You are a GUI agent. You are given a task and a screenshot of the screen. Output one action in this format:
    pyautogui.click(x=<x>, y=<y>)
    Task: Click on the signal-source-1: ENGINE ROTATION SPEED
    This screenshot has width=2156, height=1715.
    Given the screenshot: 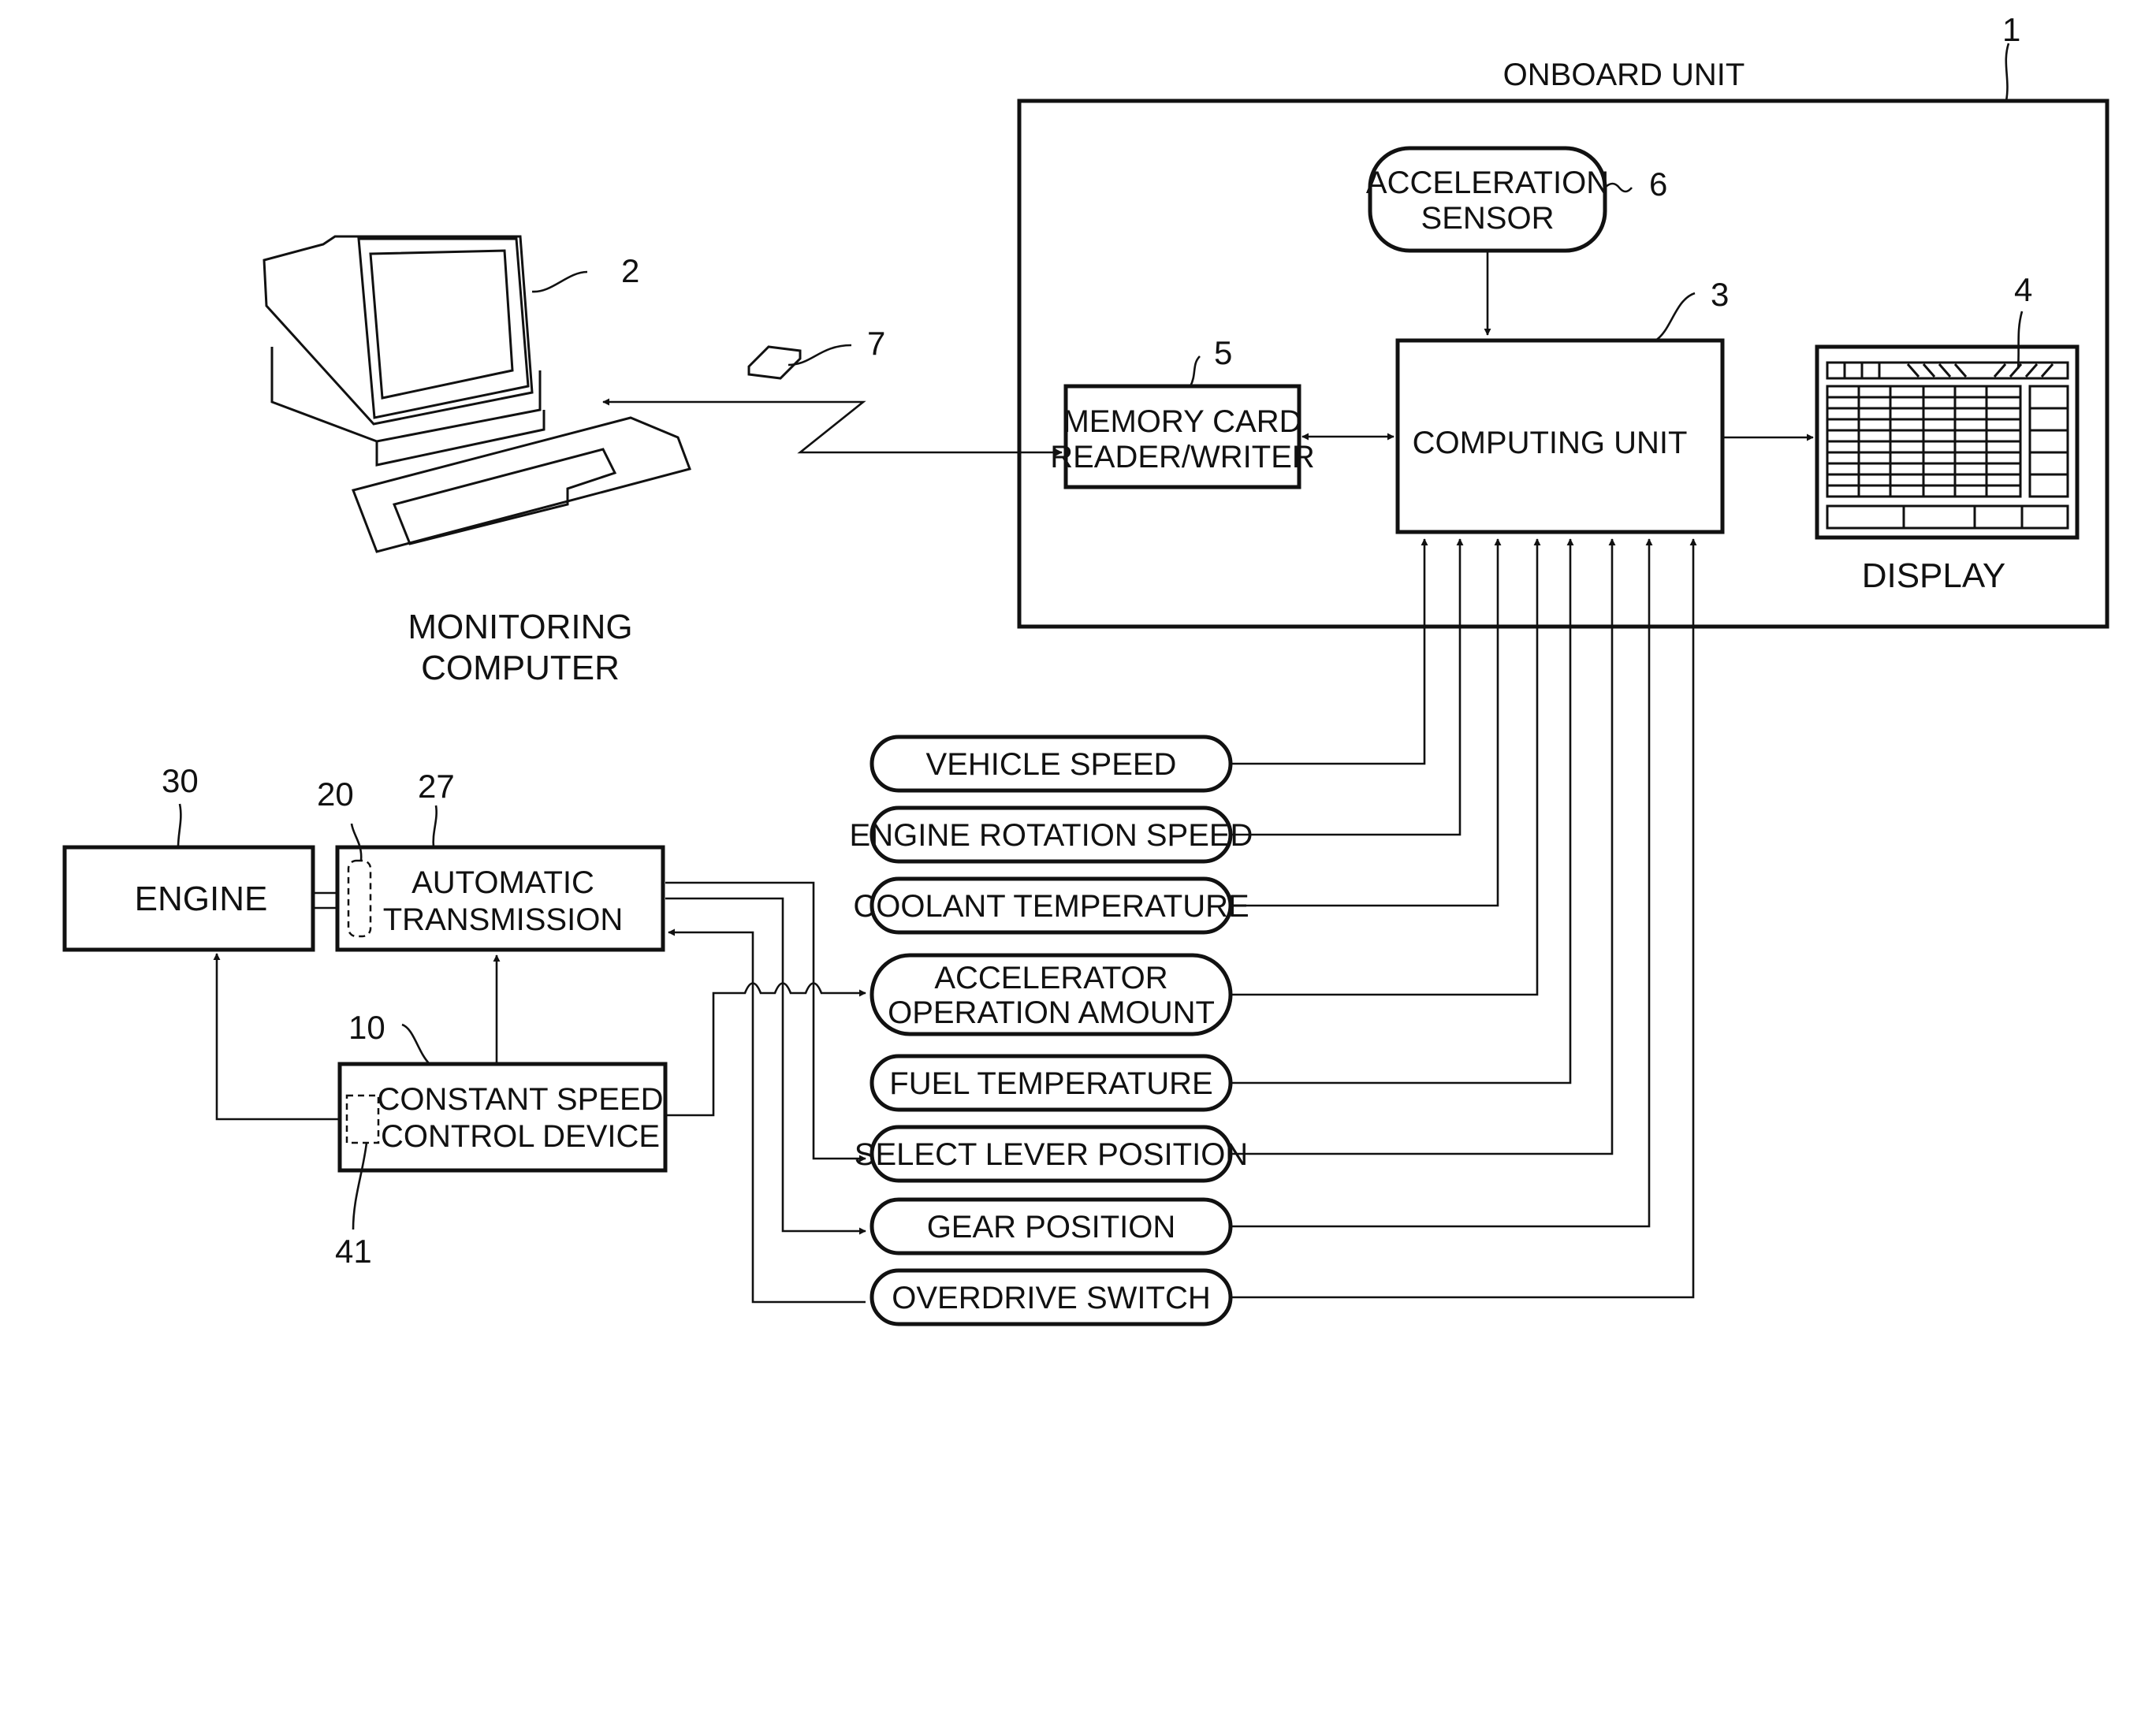 What is the action you would take?
    pyautogui.click(x=1052, y=834)
    